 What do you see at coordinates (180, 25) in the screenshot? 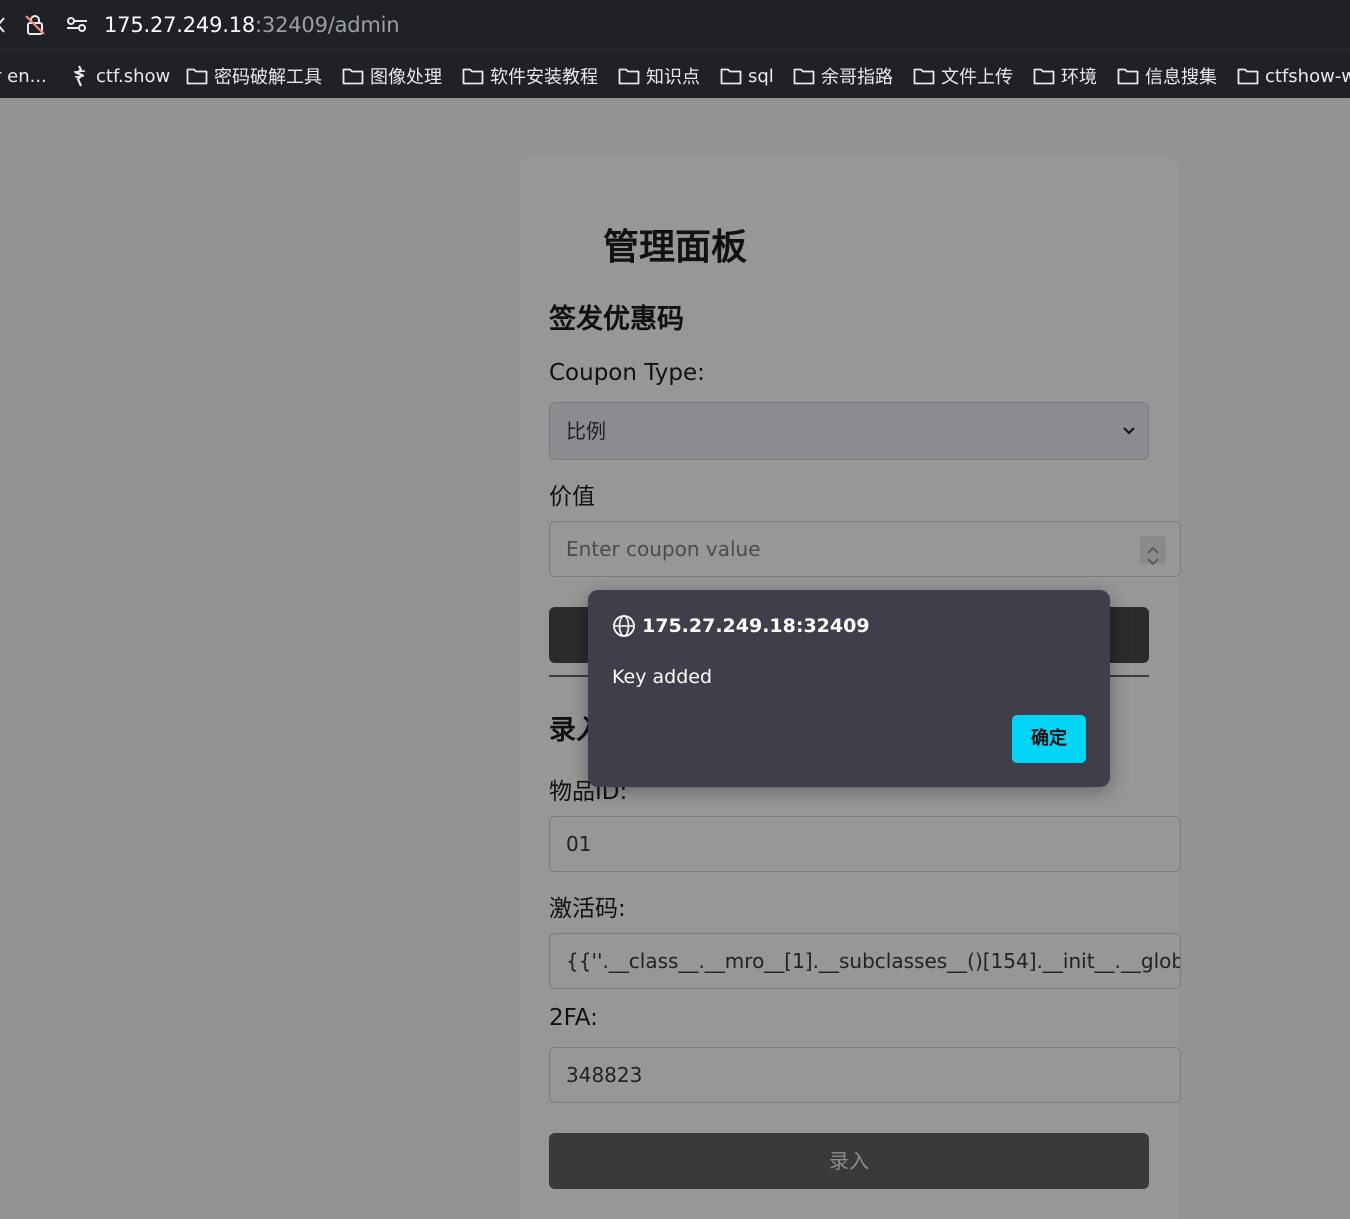
I see `url-host: 175.27.249.18` at bounding box center [180, 25].